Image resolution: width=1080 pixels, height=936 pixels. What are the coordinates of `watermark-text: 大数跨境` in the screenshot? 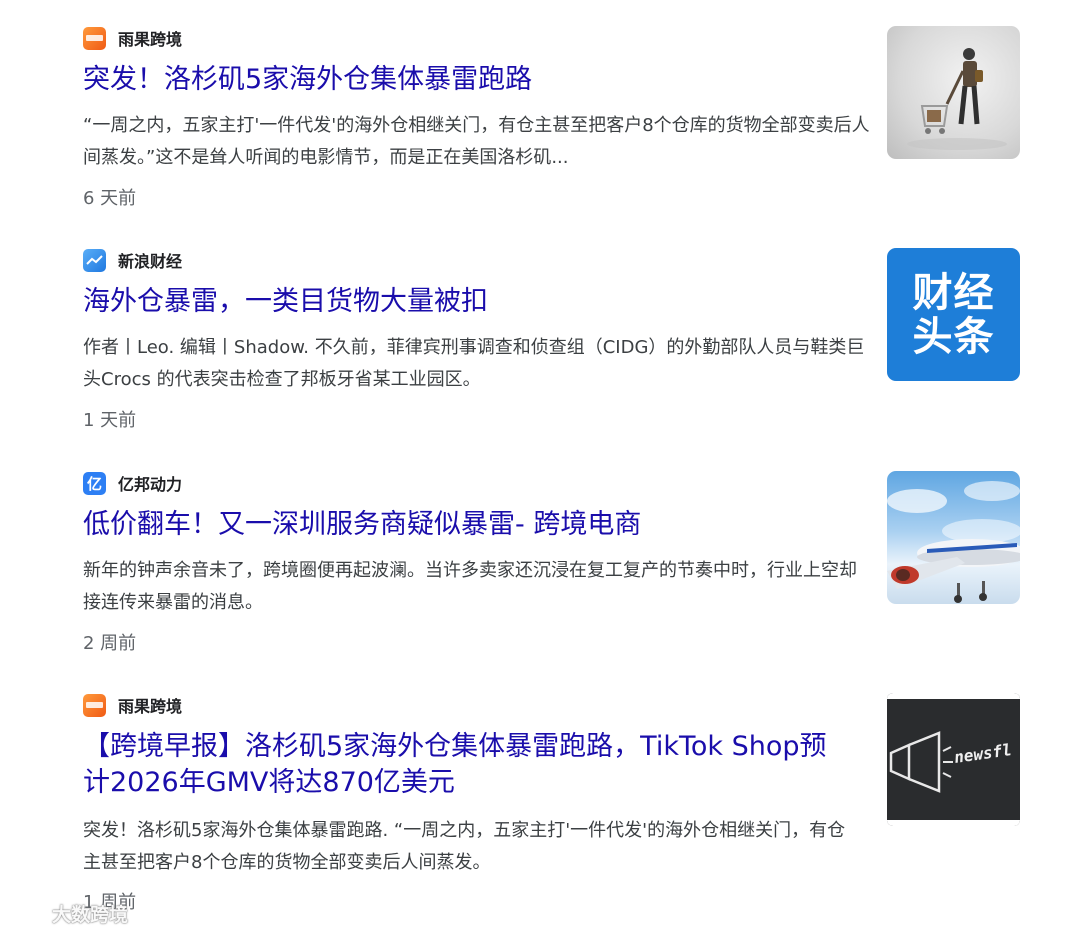 It's located at (90, 915).